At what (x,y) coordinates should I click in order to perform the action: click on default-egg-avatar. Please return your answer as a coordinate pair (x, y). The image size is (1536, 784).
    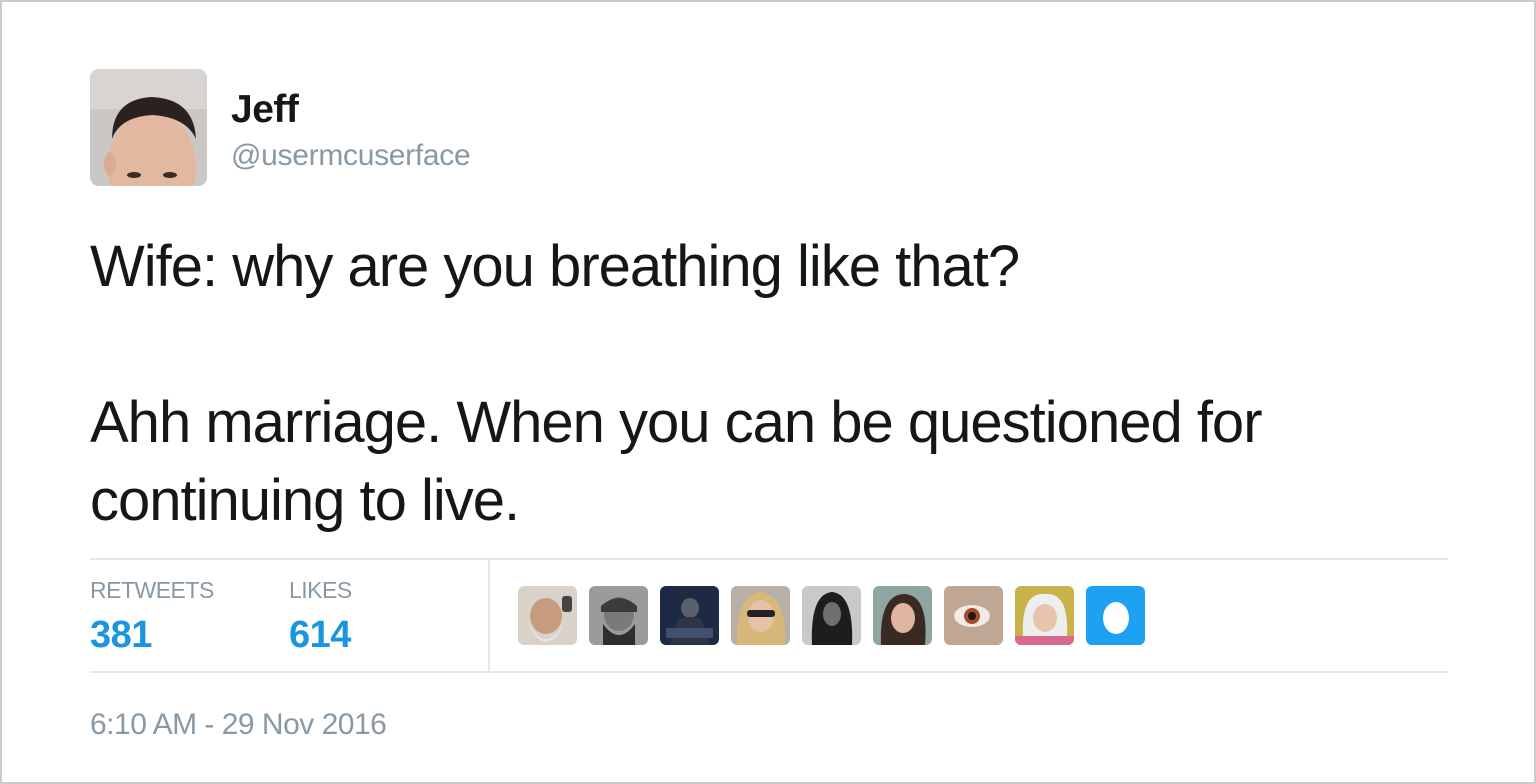
    Looking at the image, I should click on (1115, 615).